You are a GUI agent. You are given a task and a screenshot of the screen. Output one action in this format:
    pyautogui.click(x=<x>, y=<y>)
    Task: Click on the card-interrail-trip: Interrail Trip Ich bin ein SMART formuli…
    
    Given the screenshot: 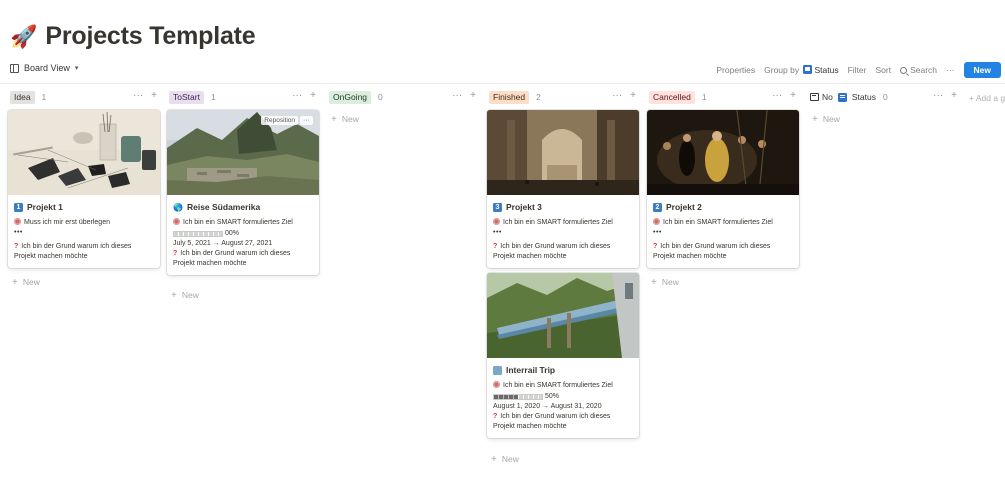 What is the action you would take?
    pyautogui.click(x=563, y=355)
    